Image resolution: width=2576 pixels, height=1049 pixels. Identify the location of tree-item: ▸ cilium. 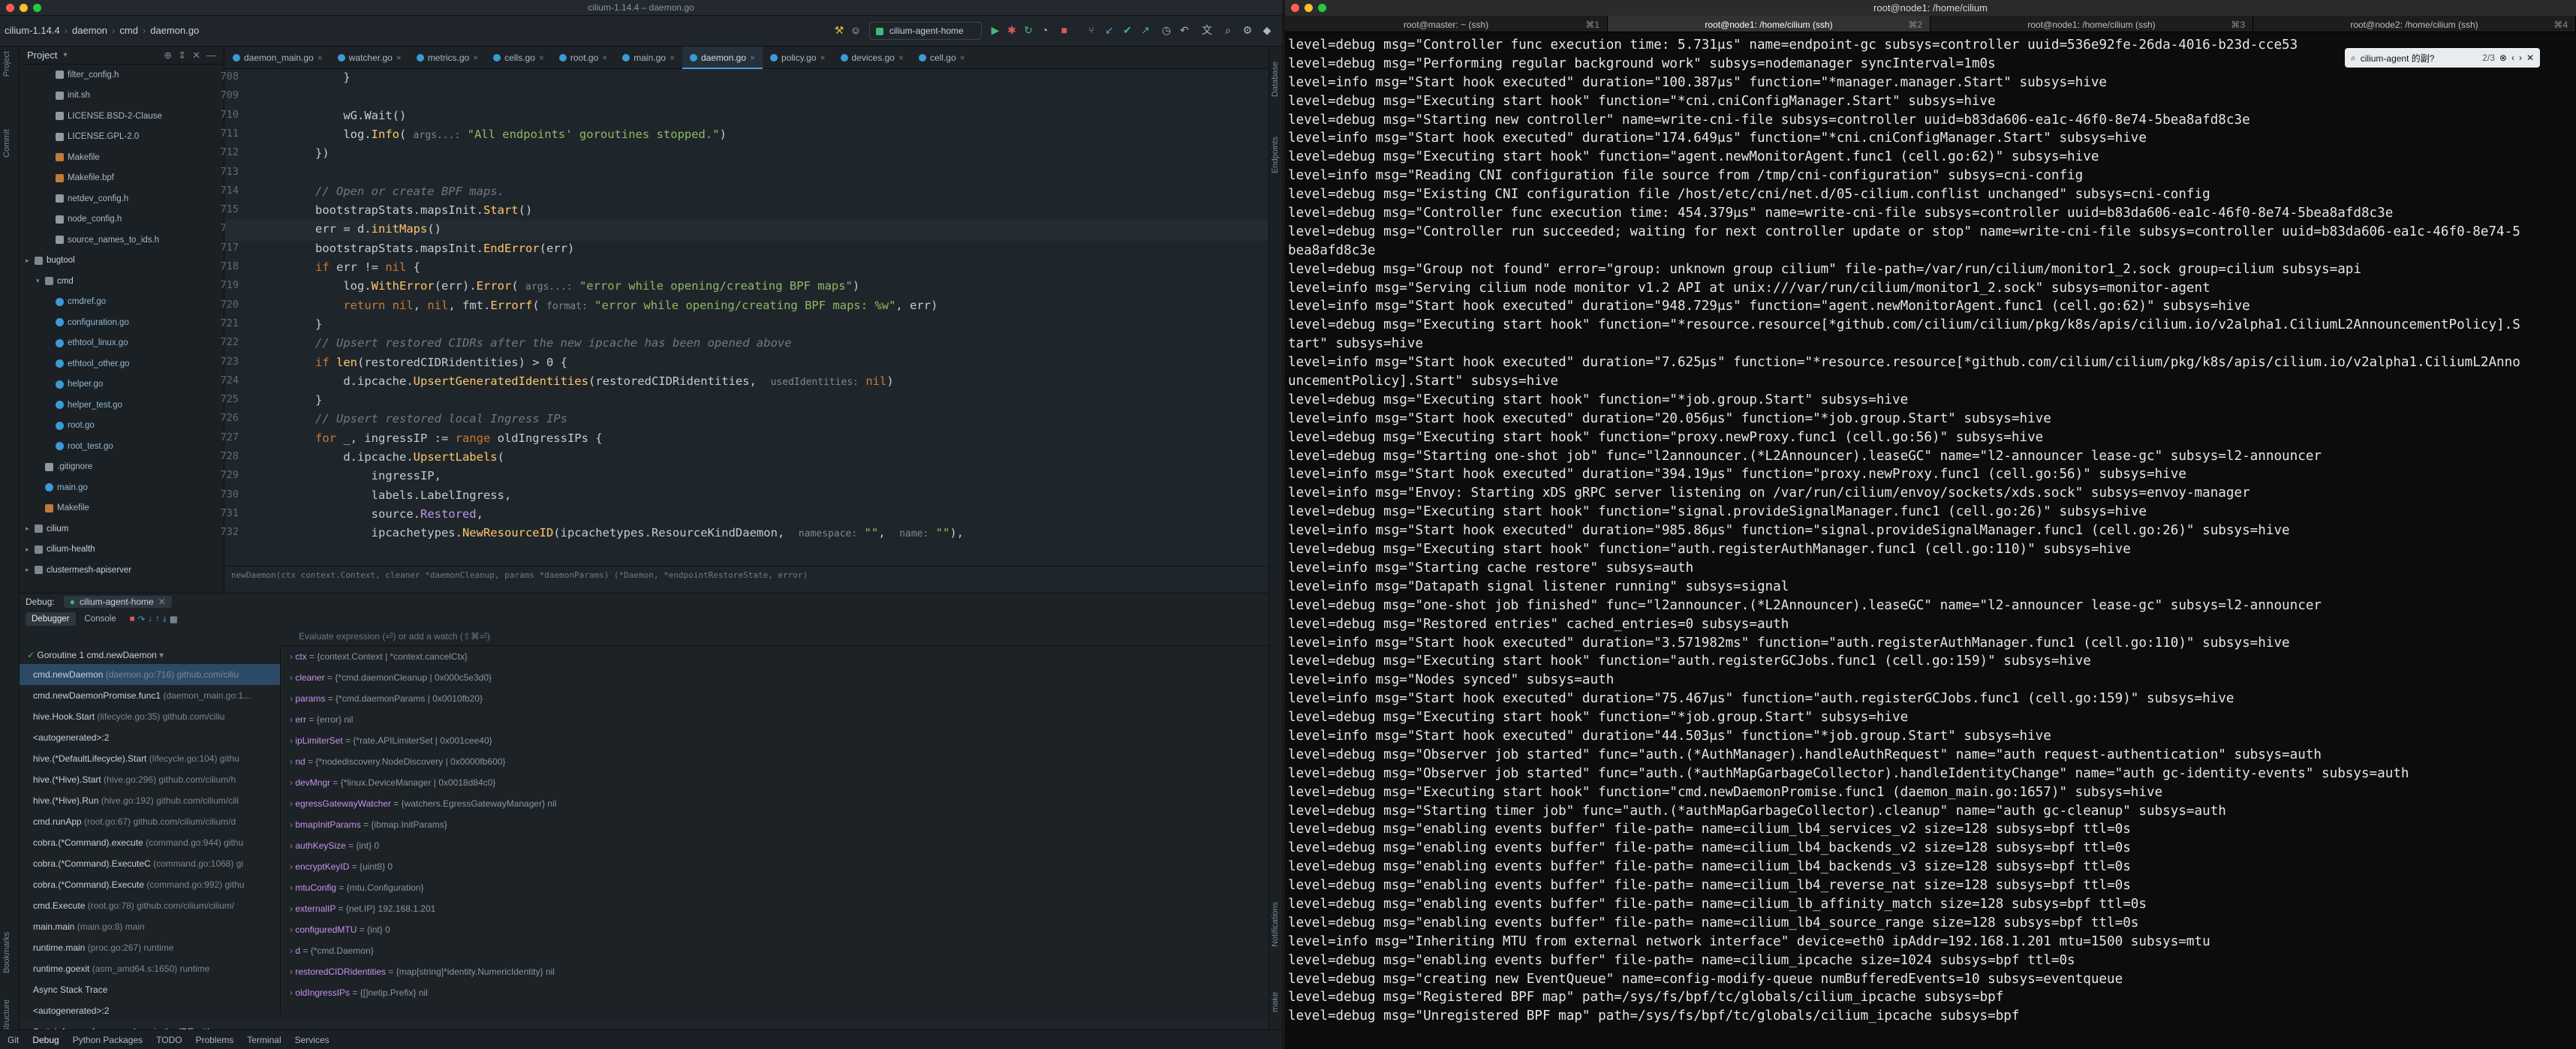
(122, 529).